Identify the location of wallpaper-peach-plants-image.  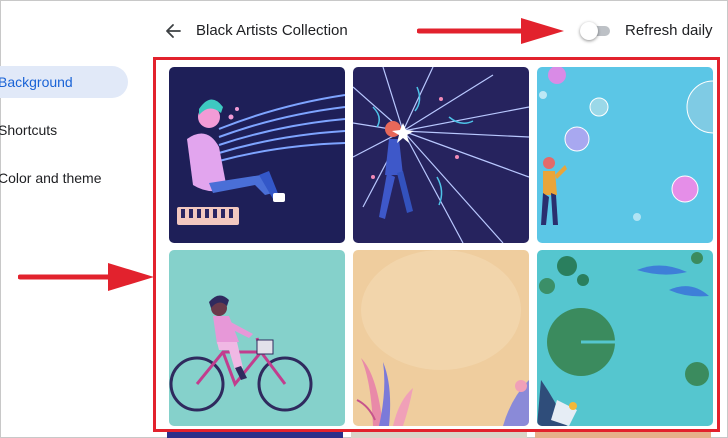
(441, 338).